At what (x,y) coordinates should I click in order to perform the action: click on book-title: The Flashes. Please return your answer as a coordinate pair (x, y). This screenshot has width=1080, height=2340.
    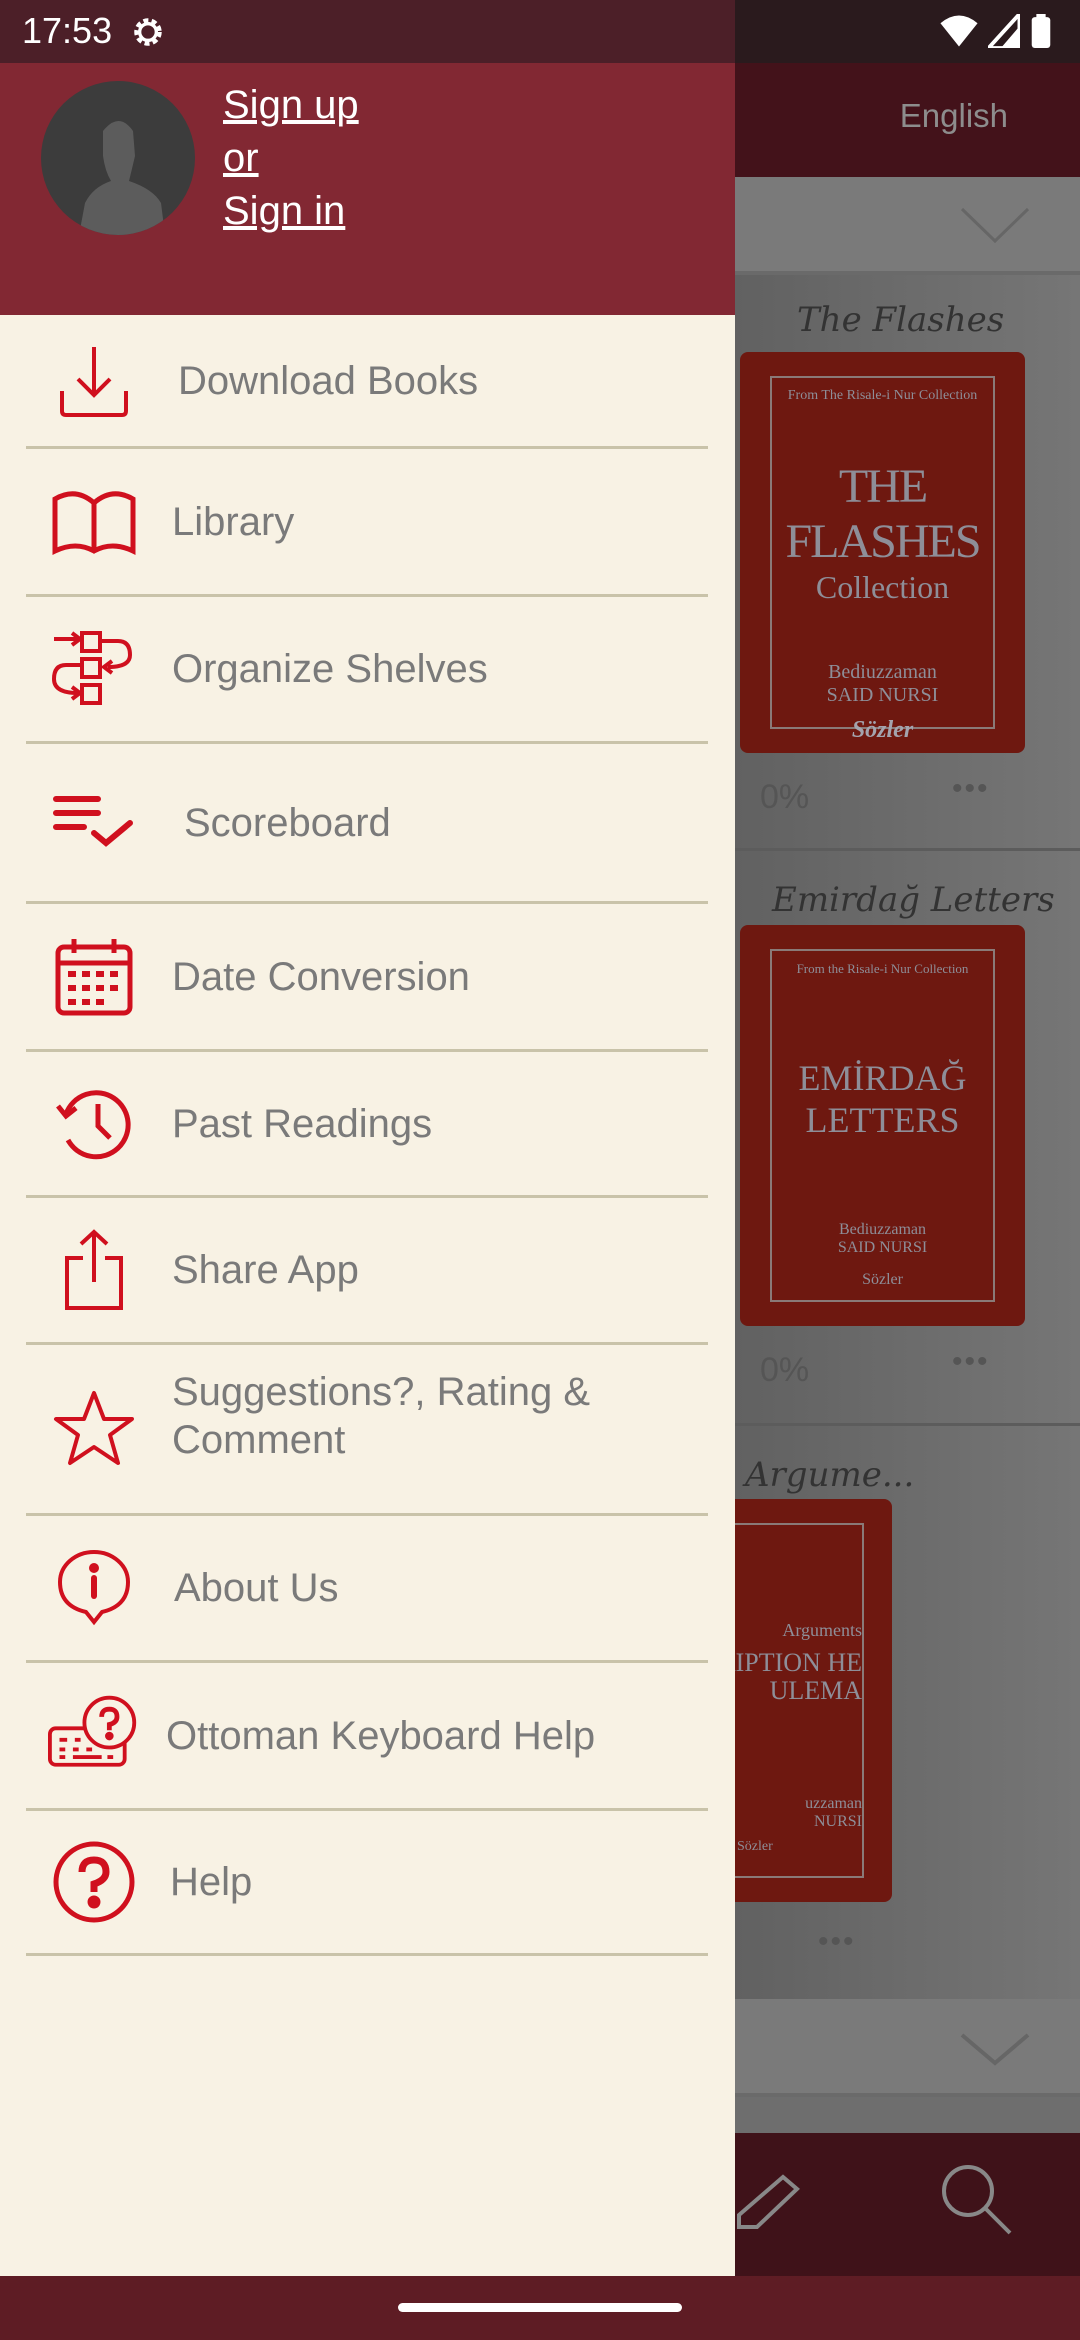
    Looking at the image, I should click on (901, 320).